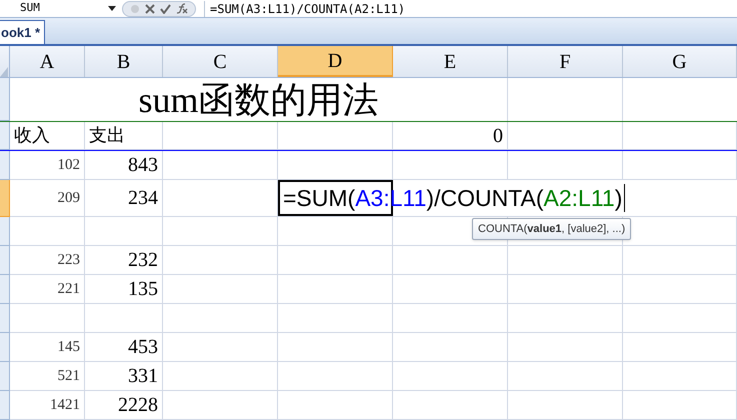 This screenshot has width=737, height=420. What do you see at coordinates (124, 136) in the screenshot?
I see `table-cell: 支出` at bounding box center [124, 136].